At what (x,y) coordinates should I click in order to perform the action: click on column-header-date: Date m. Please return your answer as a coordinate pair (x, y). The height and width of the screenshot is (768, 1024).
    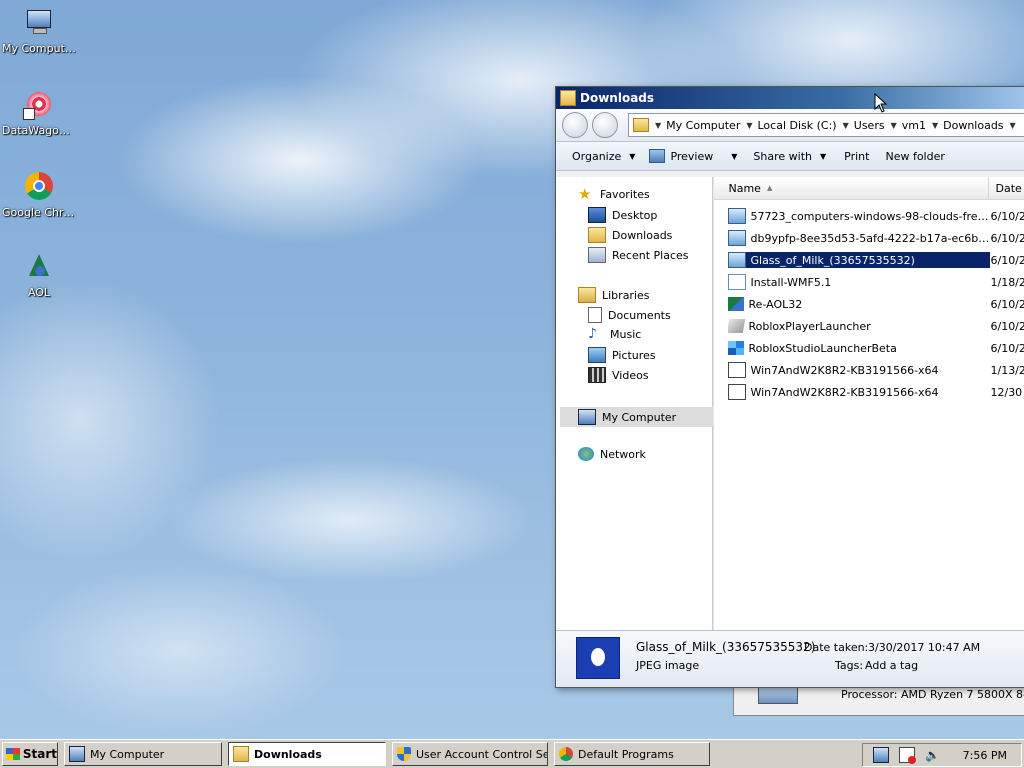
    Looking at the image, I should click on (1006, 188).